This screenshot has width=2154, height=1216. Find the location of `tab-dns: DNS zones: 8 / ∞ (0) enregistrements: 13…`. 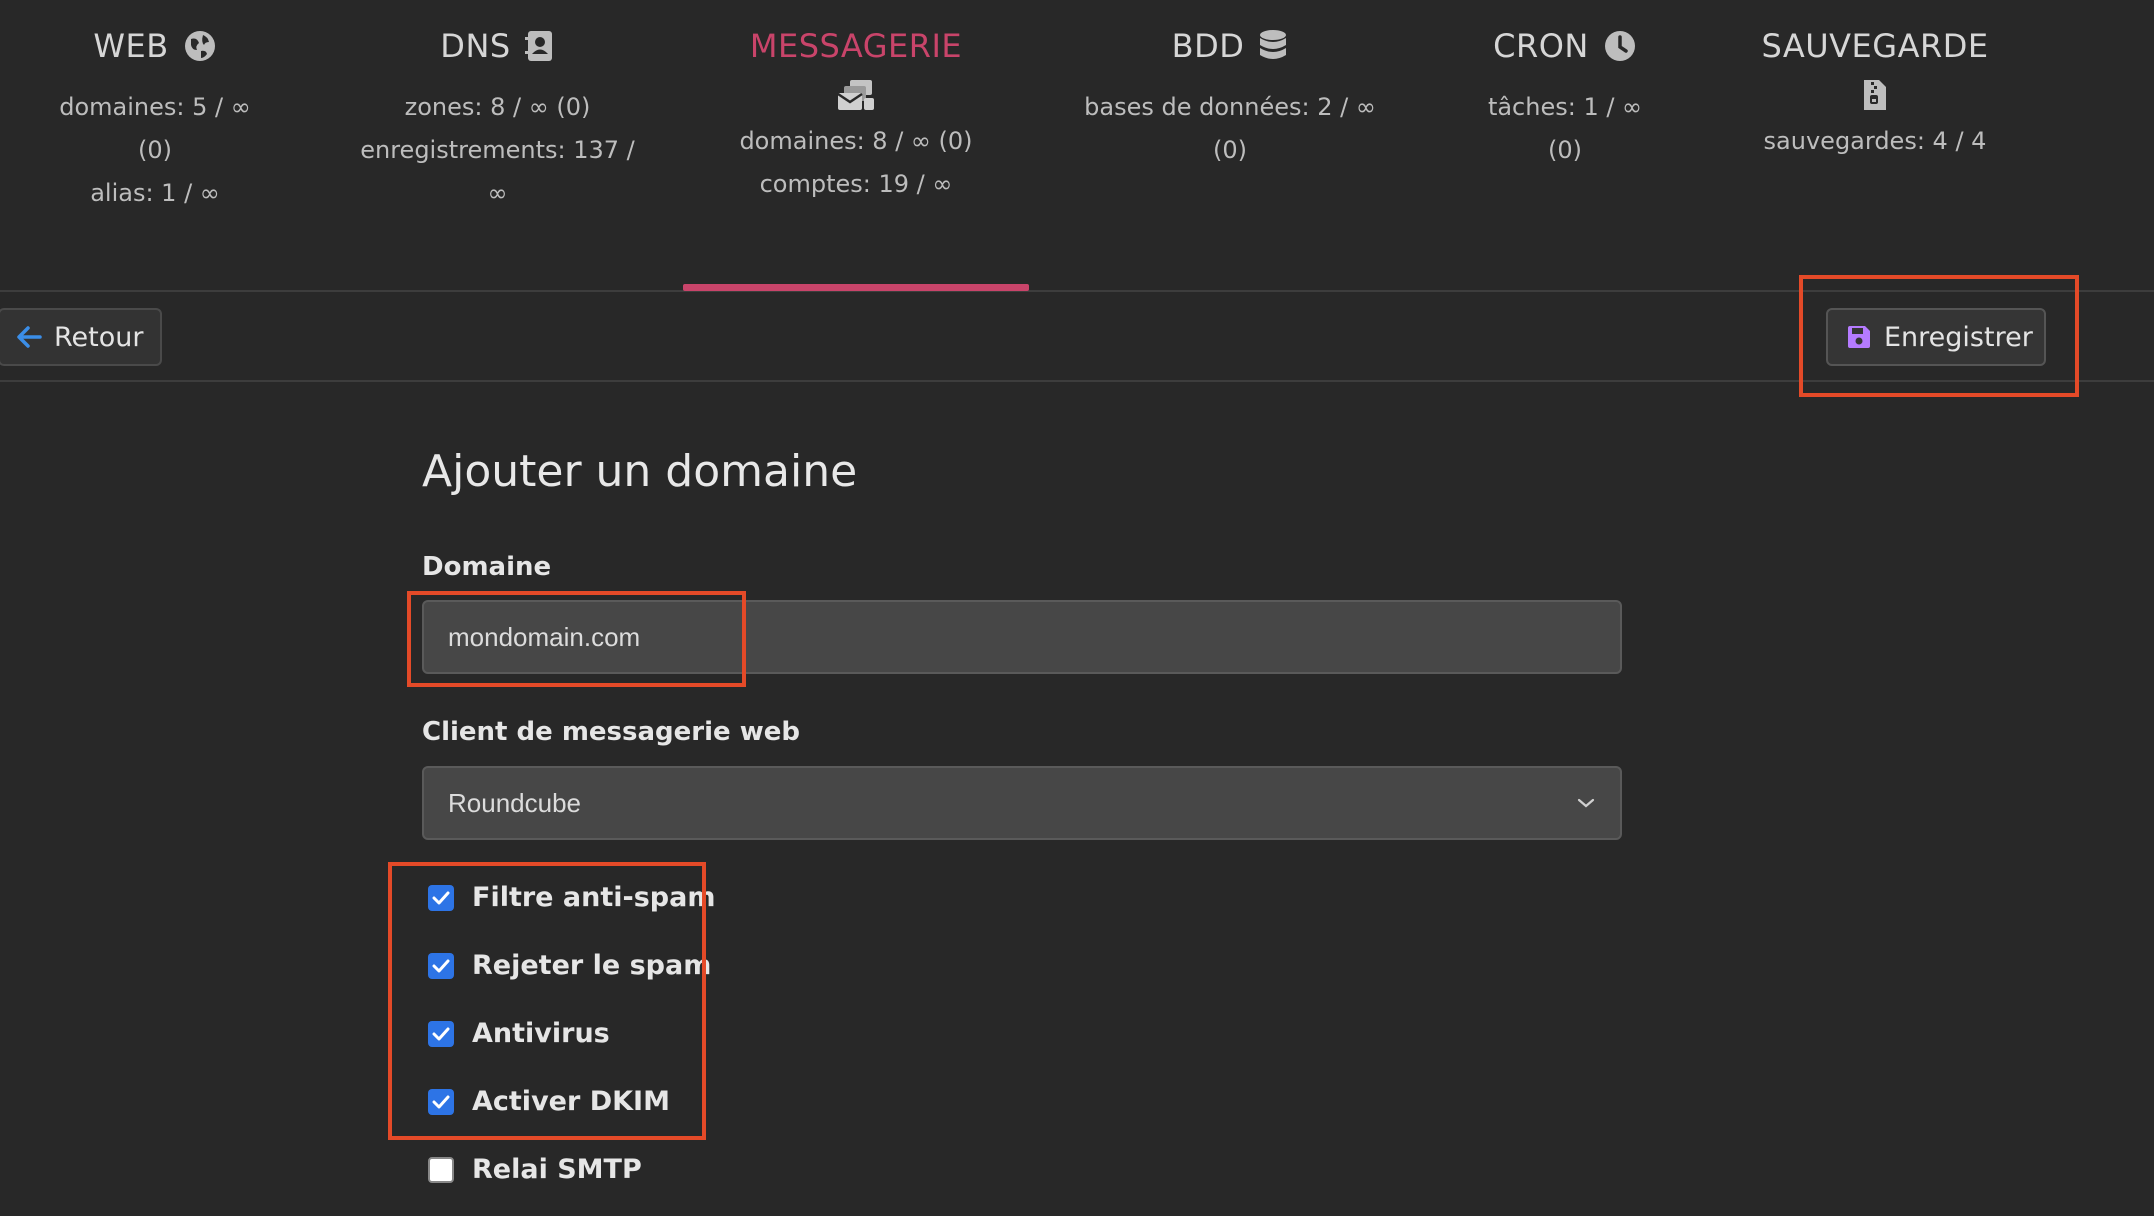

tab-dns: DNS zones: 8 / ∞ (0) enregistrements: 13… is located at coordinates (497, 107).